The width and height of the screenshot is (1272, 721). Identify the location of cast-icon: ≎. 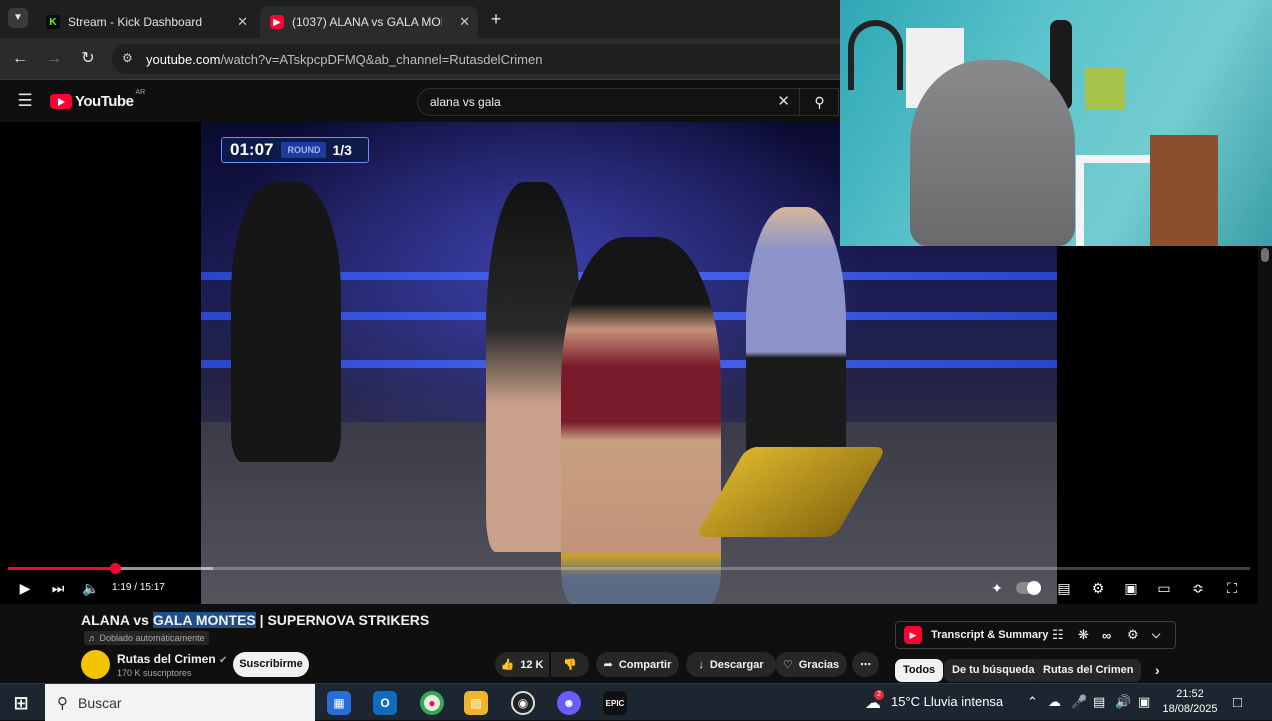
(1198, 588).